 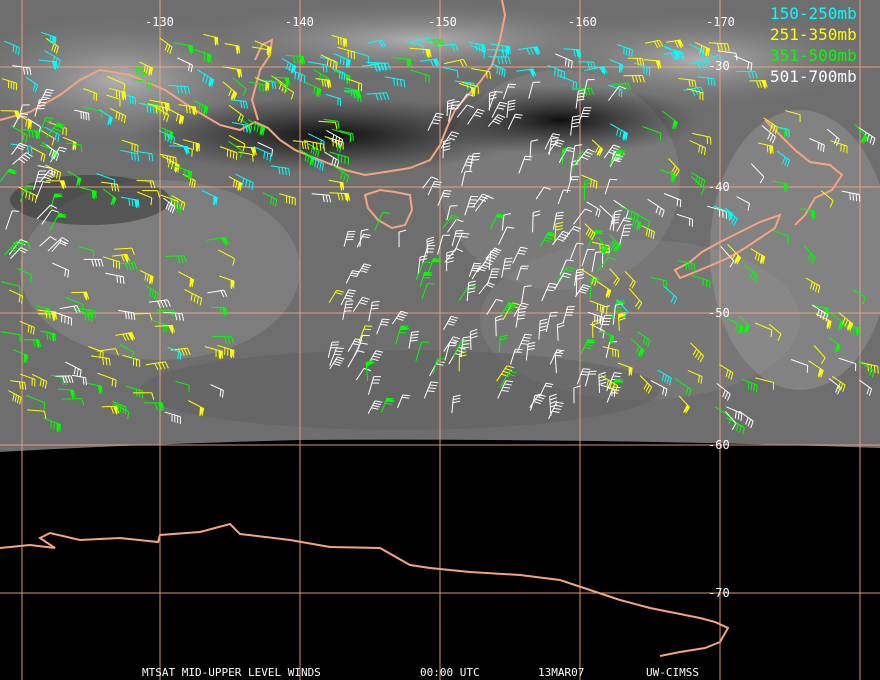 What do you see at coordinates (299, 22) in the screenshot?
I see `lon-label-140: -140` at bounding box center [299, 22].